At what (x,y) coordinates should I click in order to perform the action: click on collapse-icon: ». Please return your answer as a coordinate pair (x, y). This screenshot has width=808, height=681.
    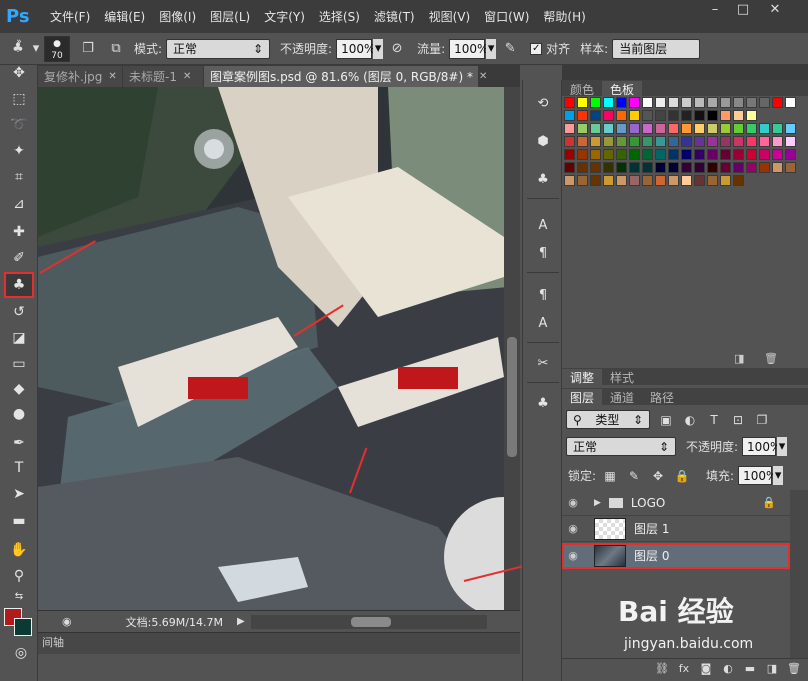
    Looking at the image, I should click on (19, 42).